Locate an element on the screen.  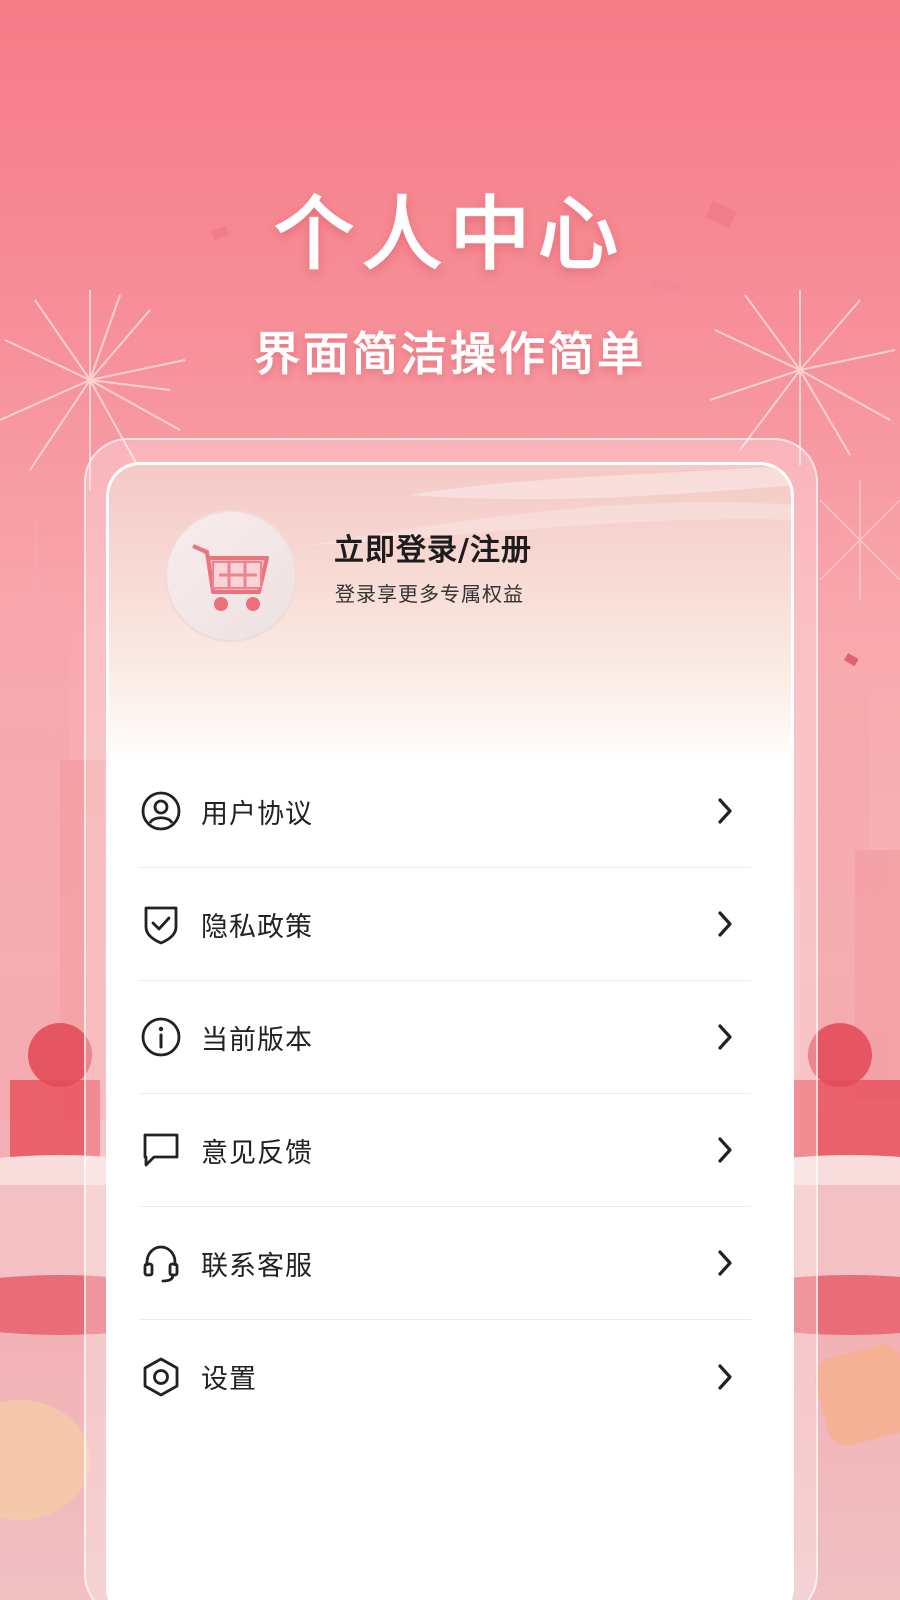
user-circle-icon is located at coordinates (161, 811).